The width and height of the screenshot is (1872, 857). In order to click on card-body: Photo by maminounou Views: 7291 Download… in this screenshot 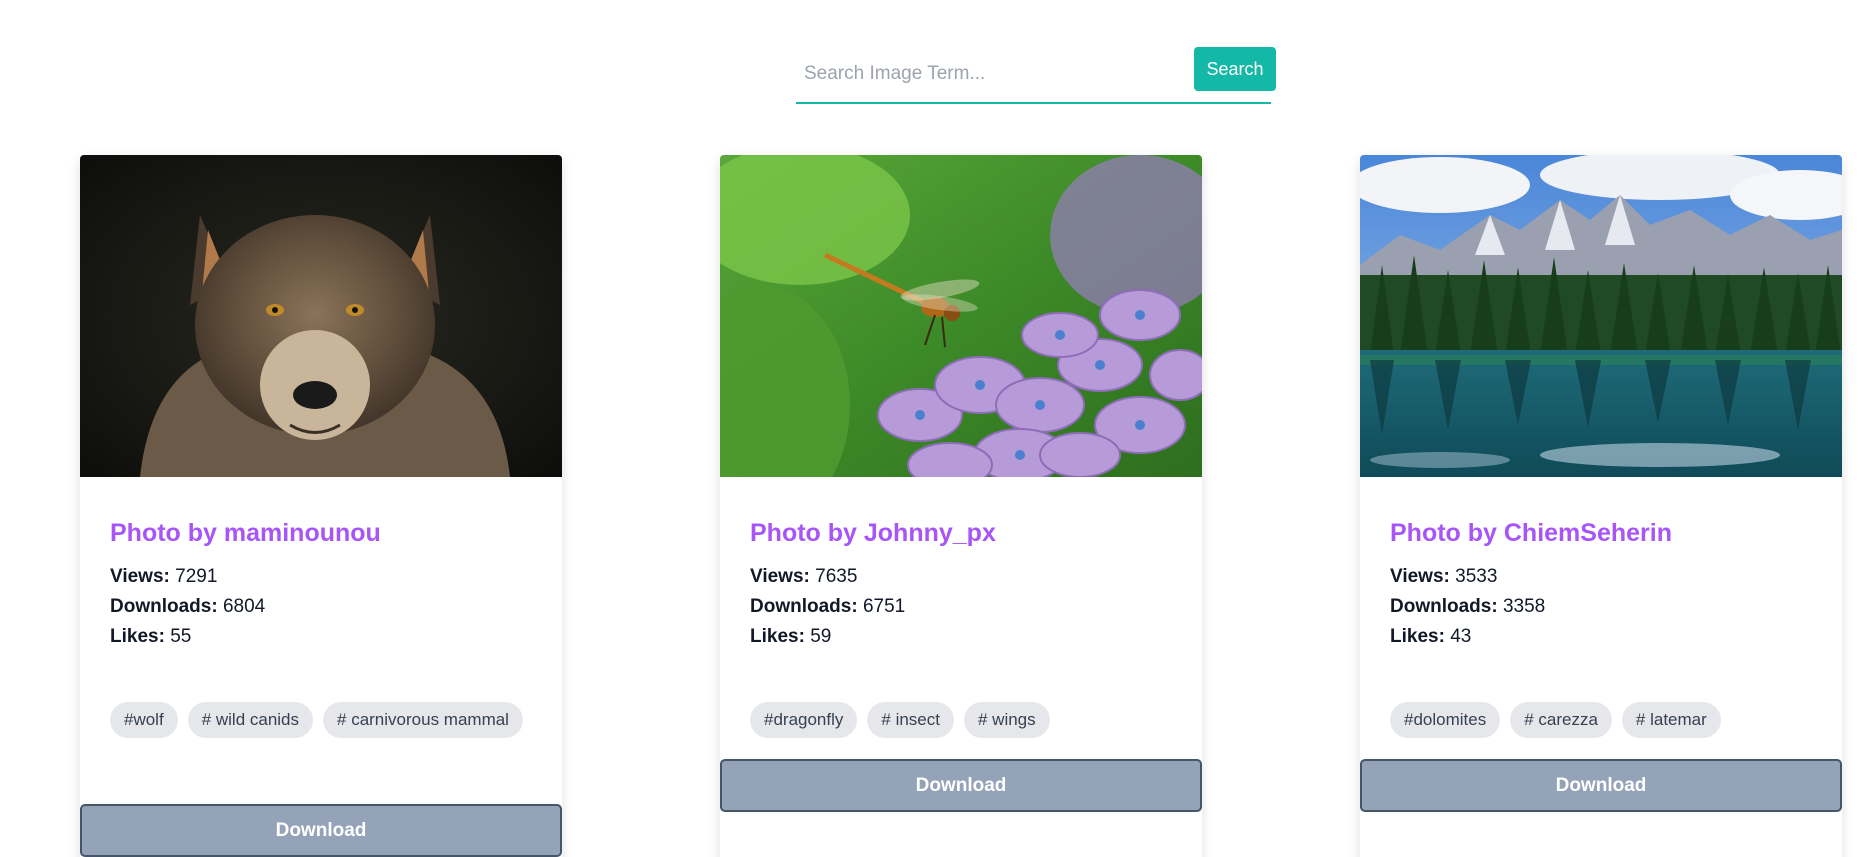, I will do `click(325, 585)`.